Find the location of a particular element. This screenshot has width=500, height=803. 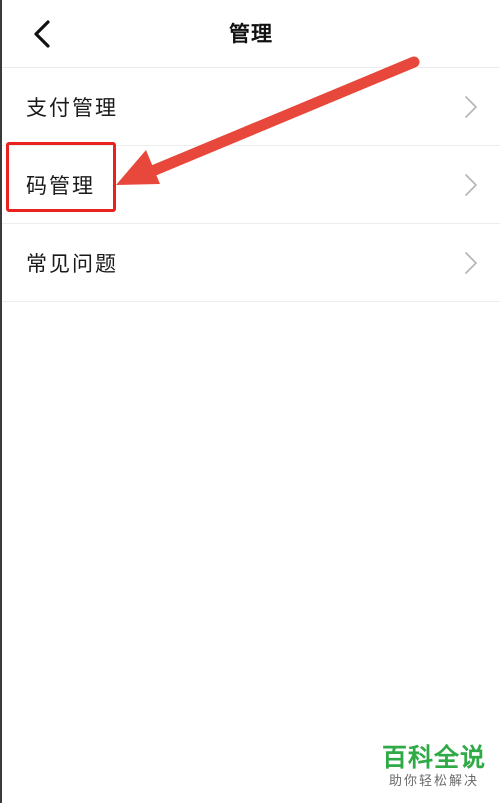

watermark-subtitle: 助你轻松解决 is located at coordinates (433, 781).